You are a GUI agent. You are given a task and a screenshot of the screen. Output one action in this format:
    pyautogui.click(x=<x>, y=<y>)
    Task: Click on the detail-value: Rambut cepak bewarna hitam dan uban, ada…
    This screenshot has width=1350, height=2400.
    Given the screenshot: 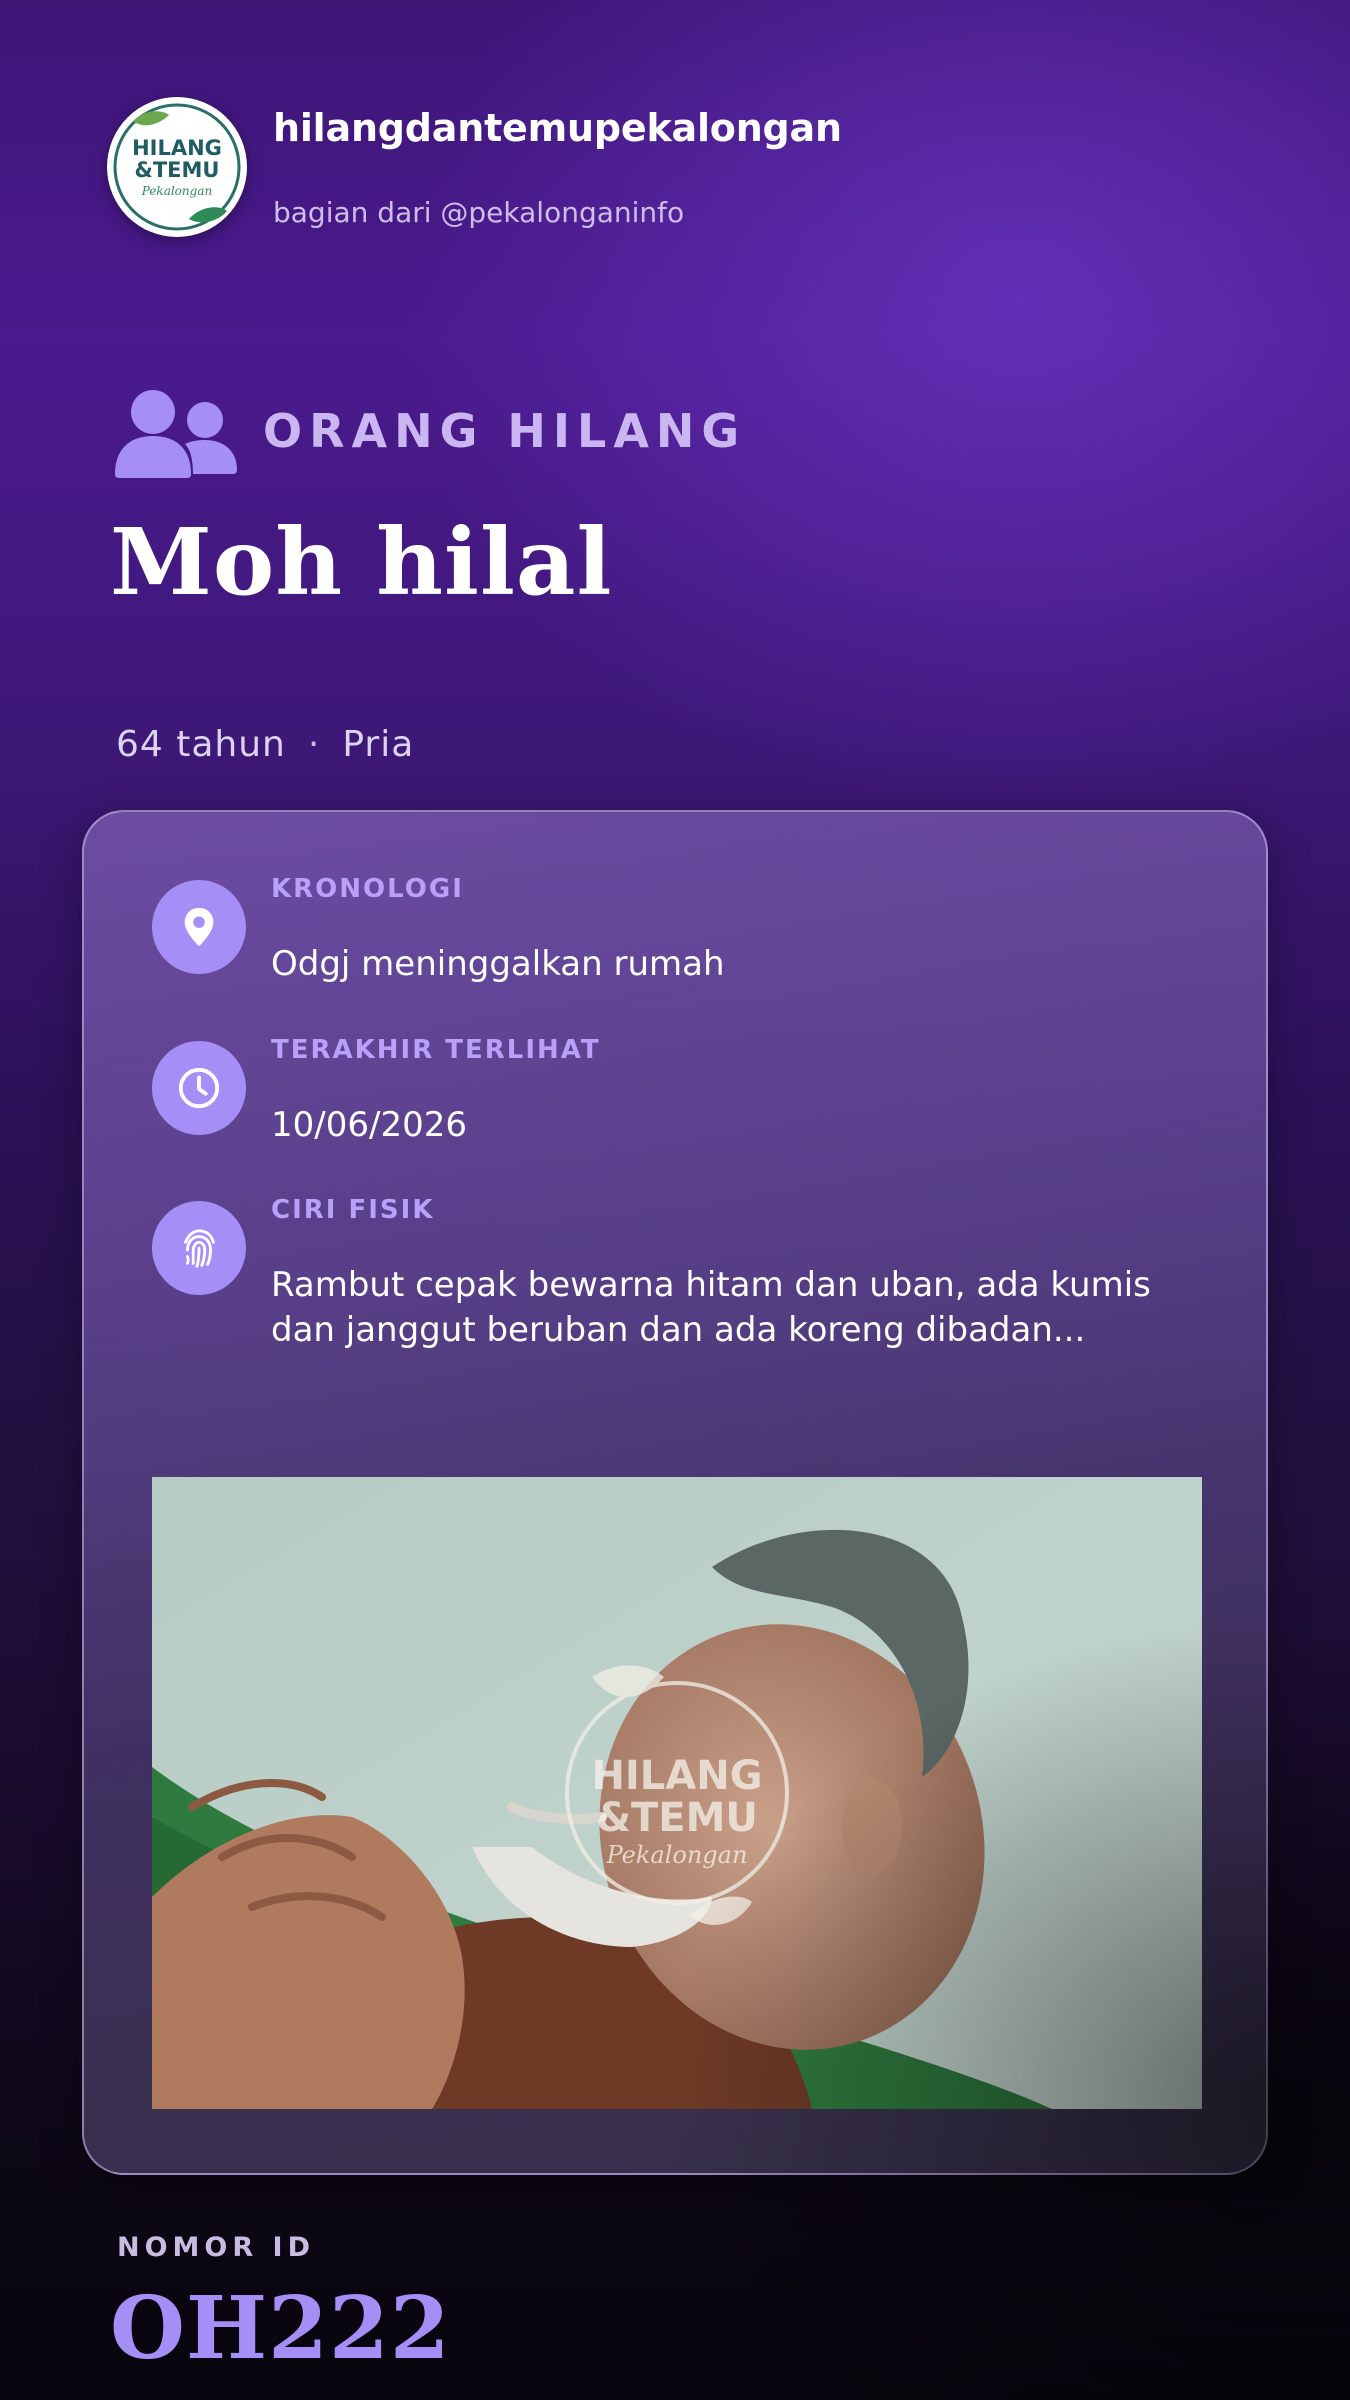 What is the action you would take?
    pyautogui.click(x=711, y=1307)
    